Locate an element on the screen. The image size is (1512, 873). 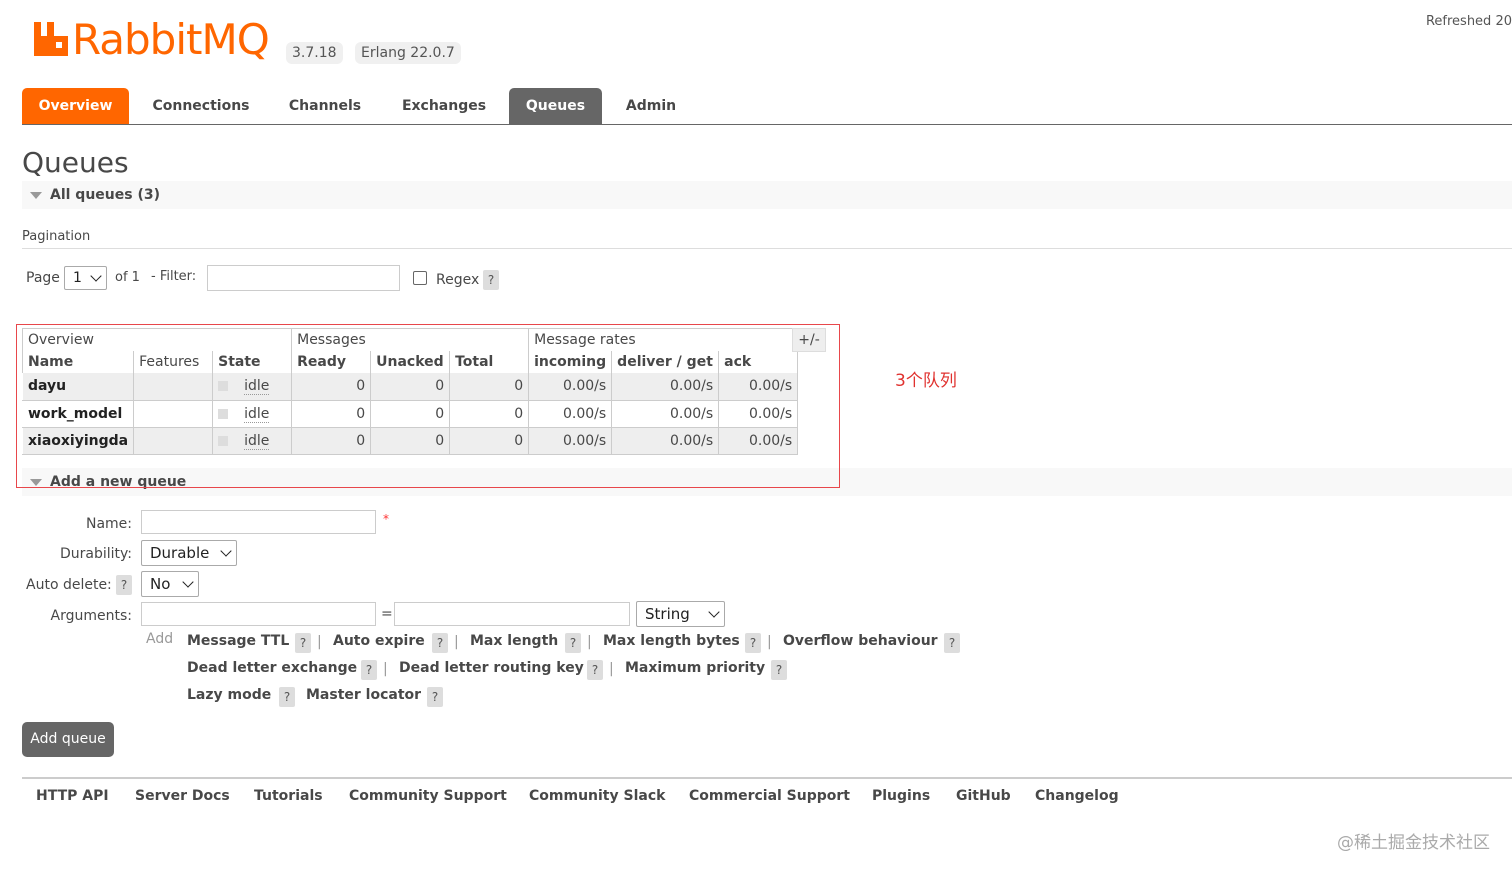
refreshed-status: Refreshed 20 is located at coordinates (1468, 21).